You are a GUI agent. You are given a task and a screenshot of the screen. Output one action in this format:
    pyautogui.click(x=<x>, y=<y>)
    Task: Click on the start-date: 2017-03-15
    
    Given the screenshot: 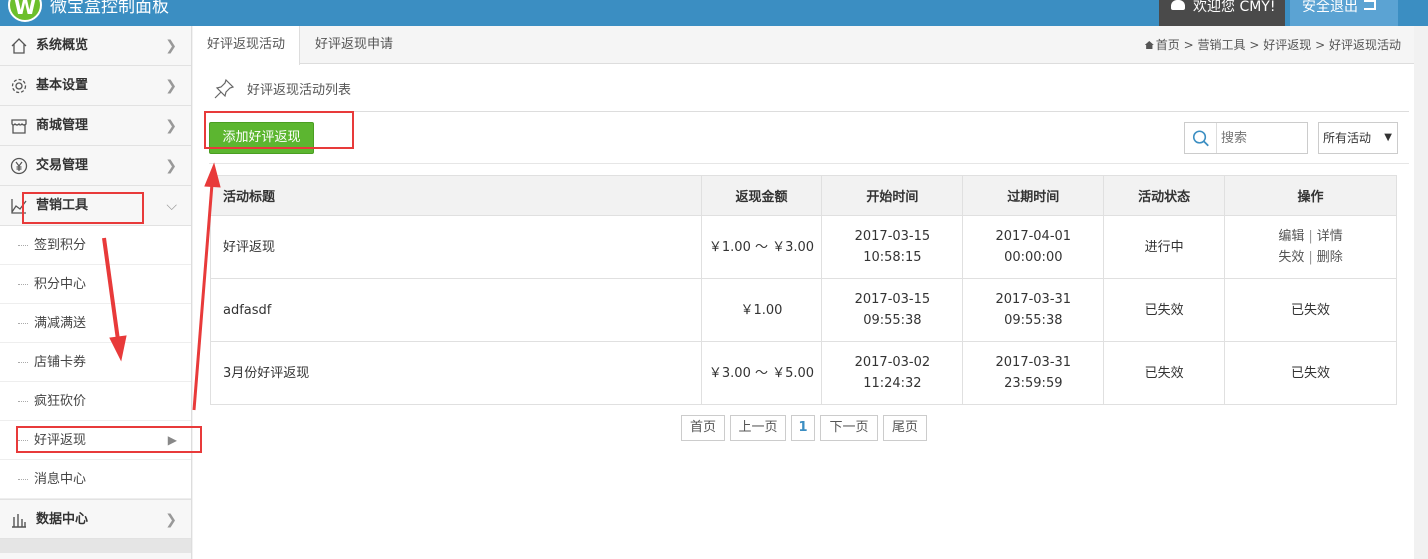 What is the action you would take?
    pyautogui.click(x=892, y=299)
    